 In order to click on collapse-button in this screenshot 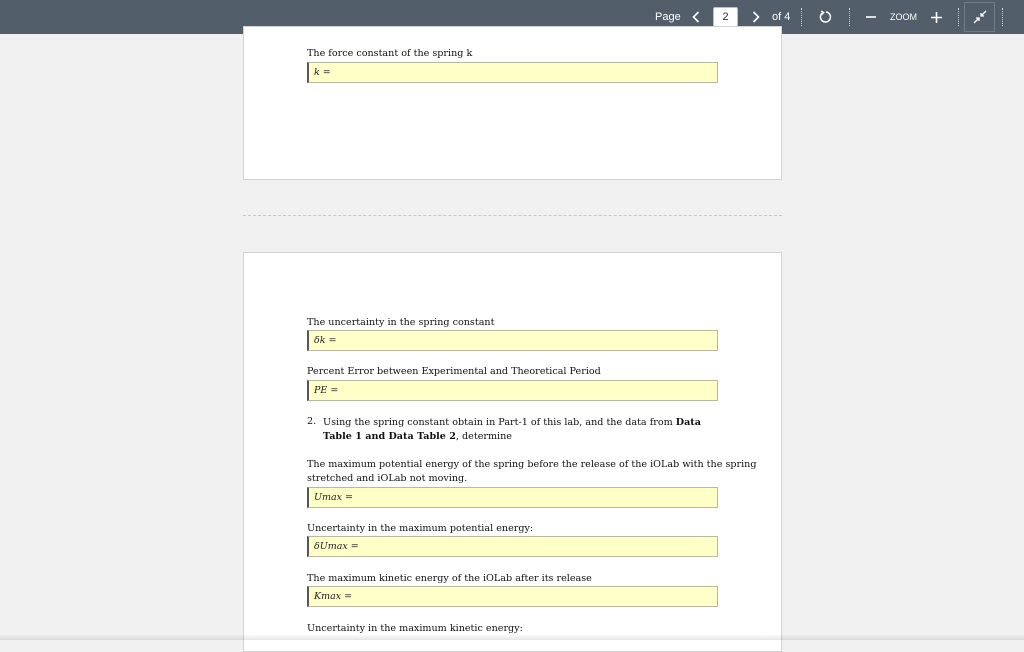, I will do `click(979, 17)`.